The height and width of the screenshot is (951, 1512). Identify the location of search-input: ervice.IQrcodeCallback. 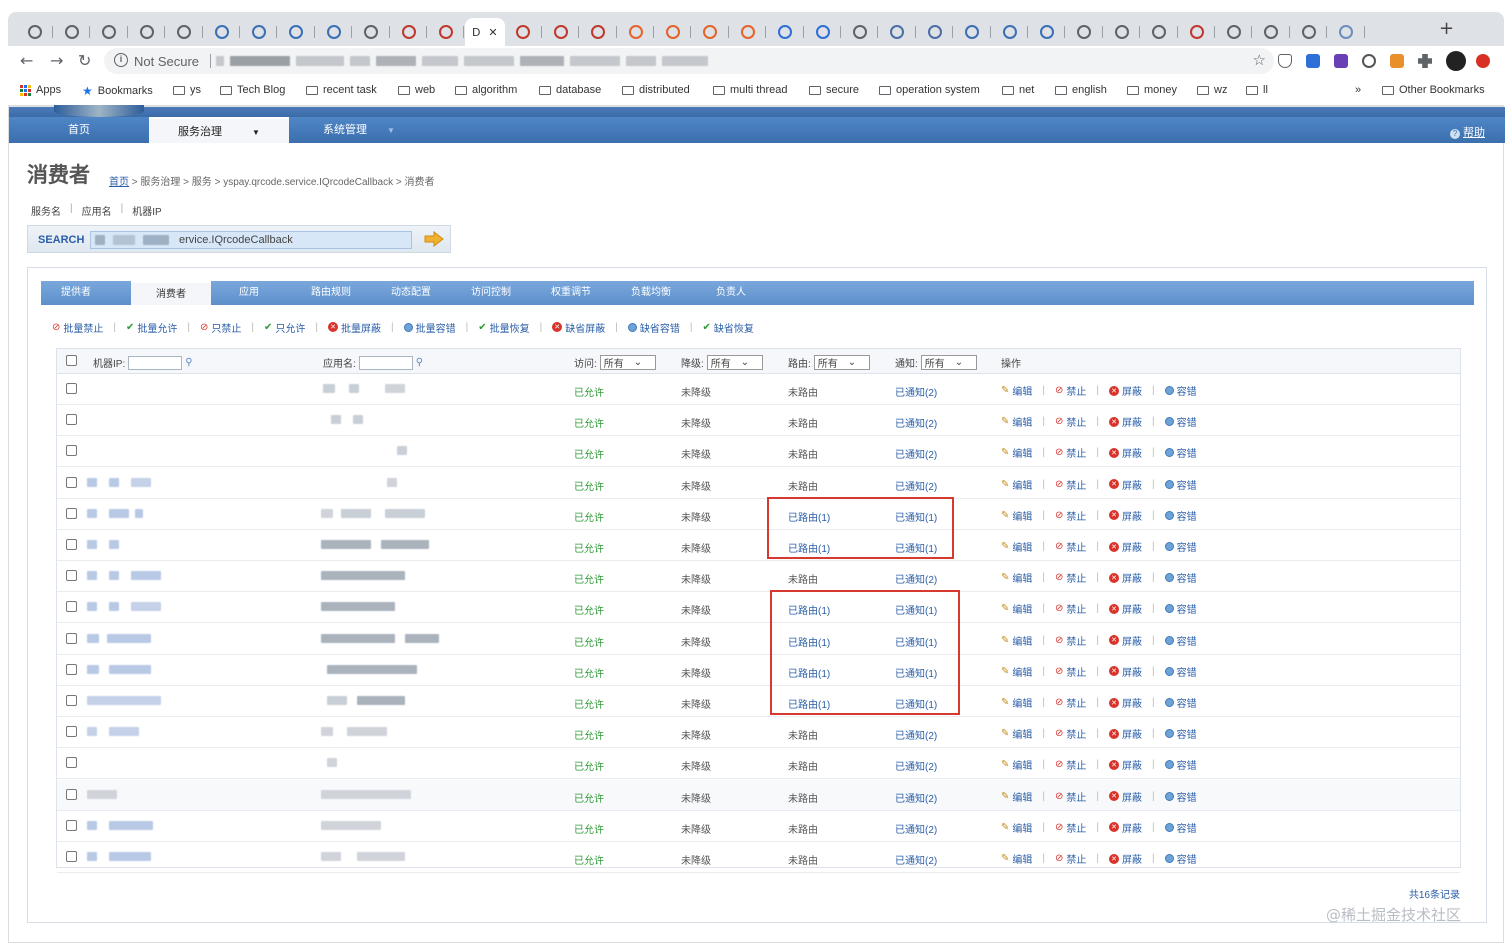
(251, 240).